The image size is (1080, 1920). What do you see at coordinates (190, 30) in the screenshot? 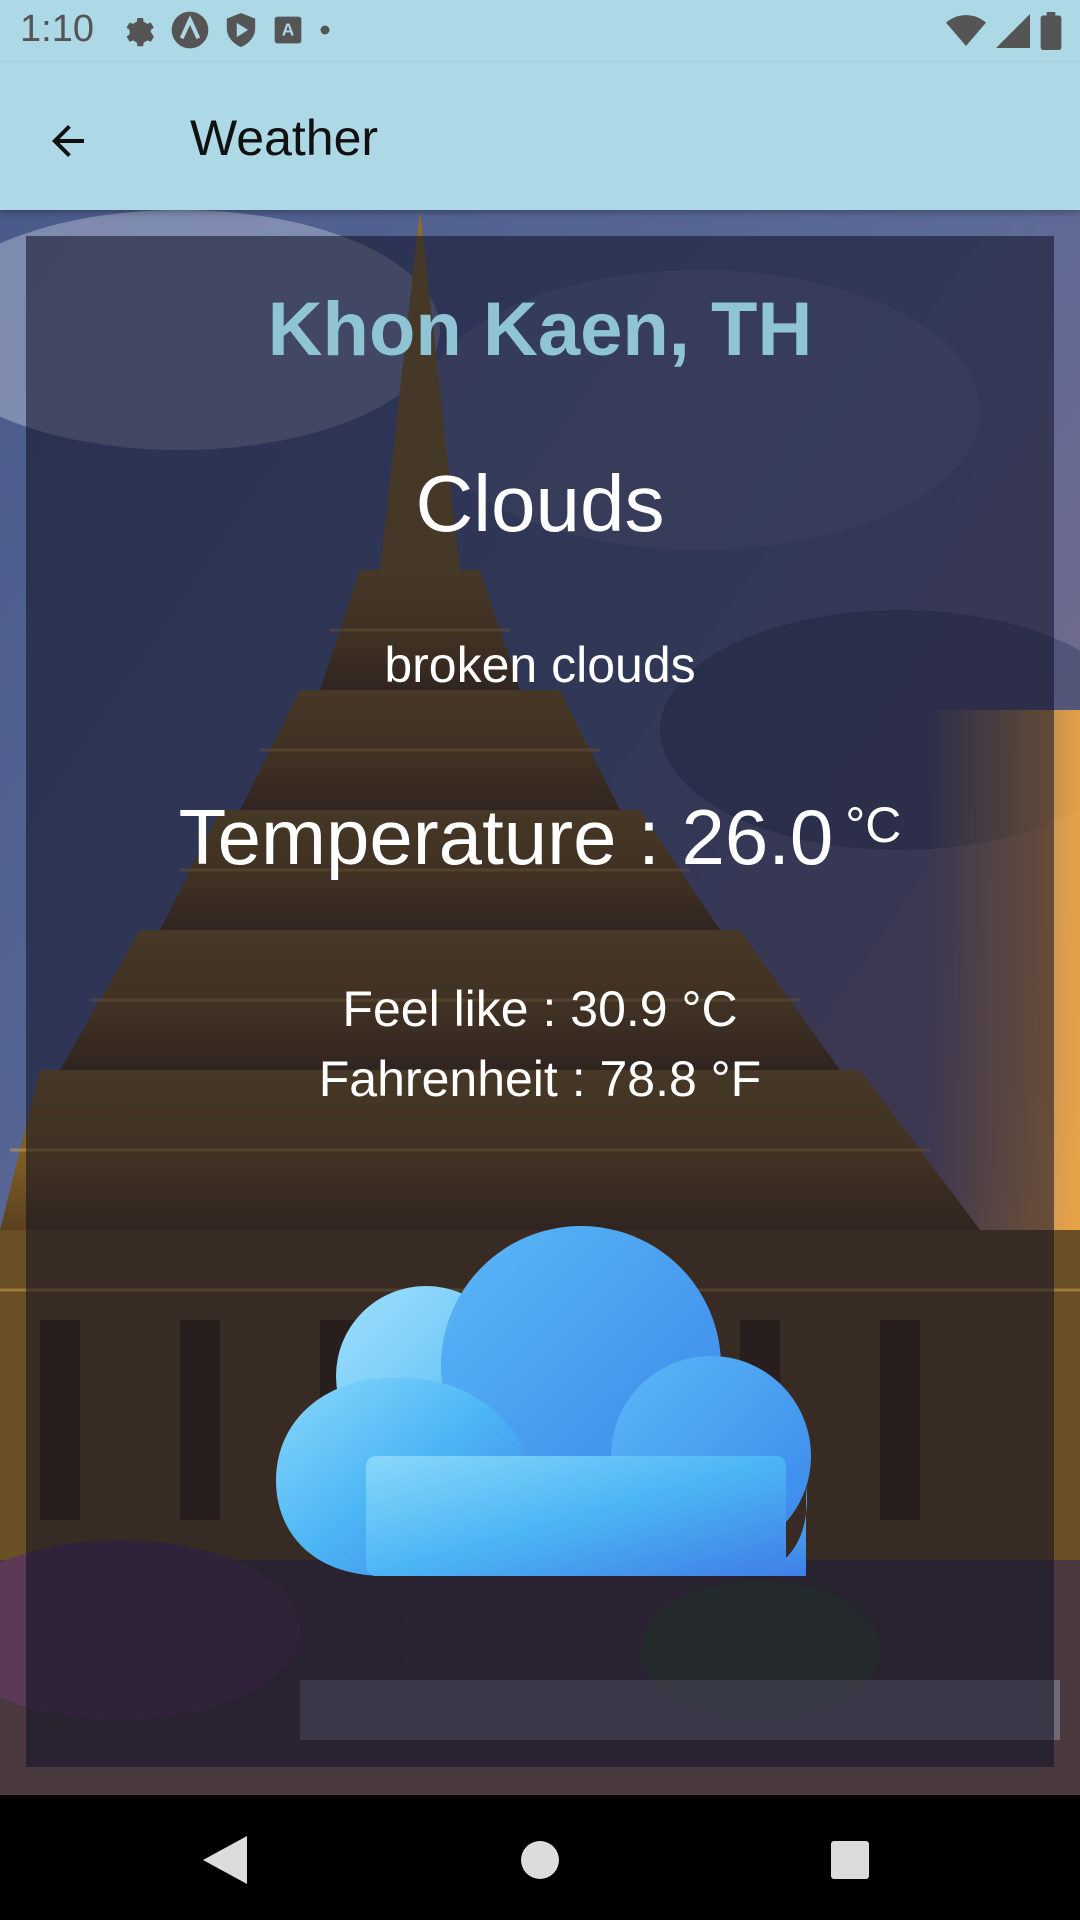
I see `app-a-icon` at bounding box center [190, 30].